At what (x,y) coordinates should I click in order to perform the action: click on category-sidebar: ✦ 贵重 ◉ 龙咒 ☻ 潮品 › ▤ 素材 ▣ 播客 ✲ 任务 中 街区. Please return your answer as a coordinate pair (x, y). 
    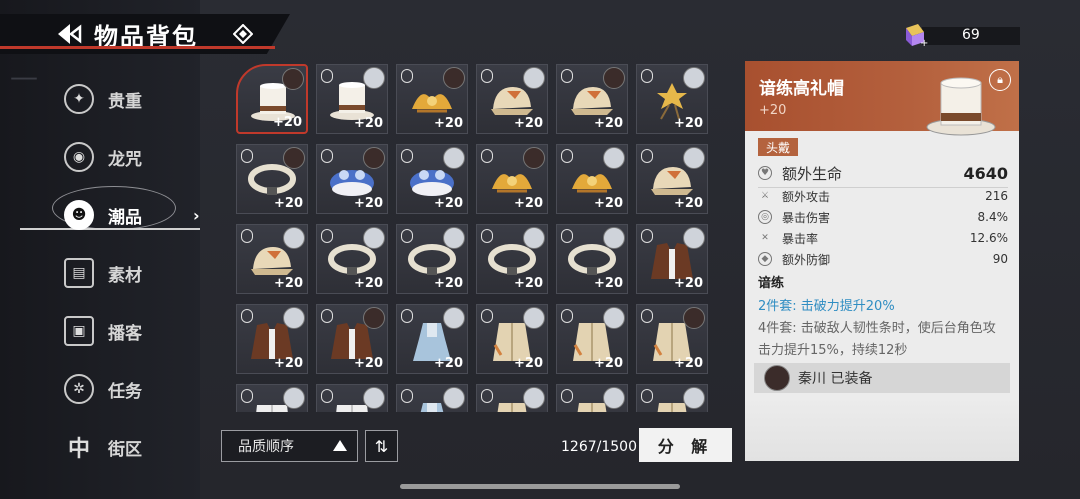
    Looking at the image, I should click on (135, 273).